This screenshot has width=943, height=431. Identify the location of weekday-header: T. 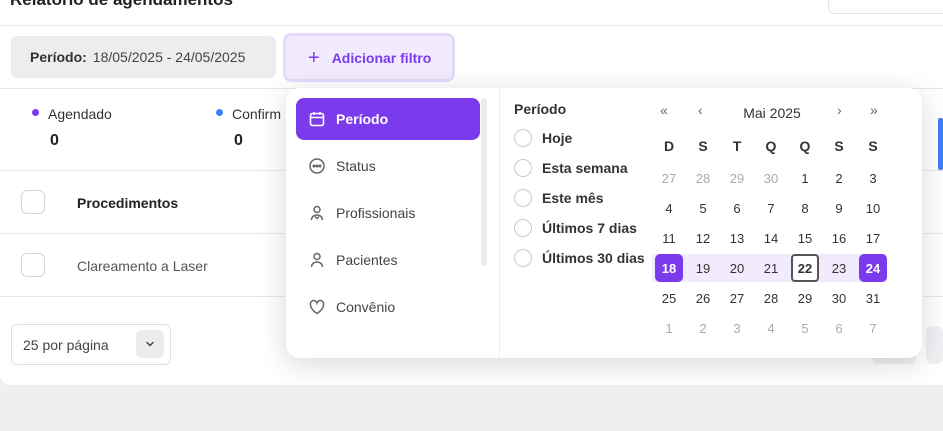
(737, 146).